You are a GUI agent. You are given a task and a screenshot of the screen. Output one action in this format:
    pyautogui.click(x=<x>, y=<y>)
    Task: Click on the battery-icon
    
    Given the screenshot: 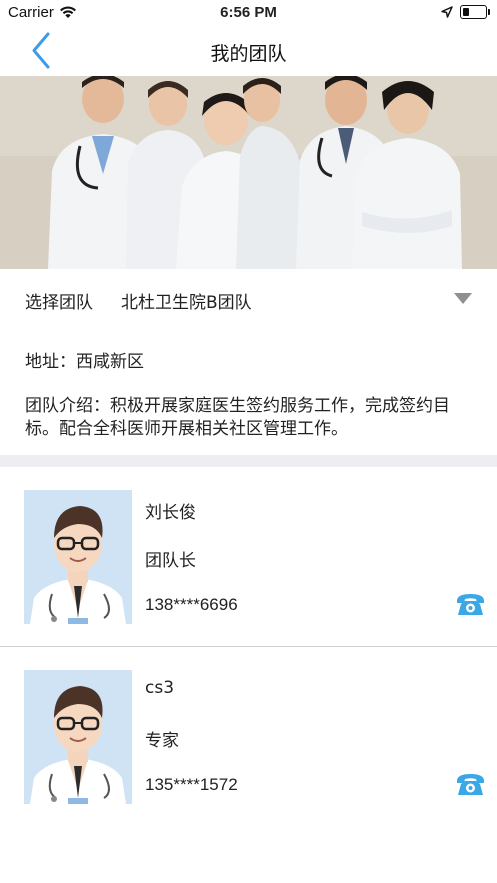 What is the action you would take?
    pyautogui.click(x=473, y=12)
    